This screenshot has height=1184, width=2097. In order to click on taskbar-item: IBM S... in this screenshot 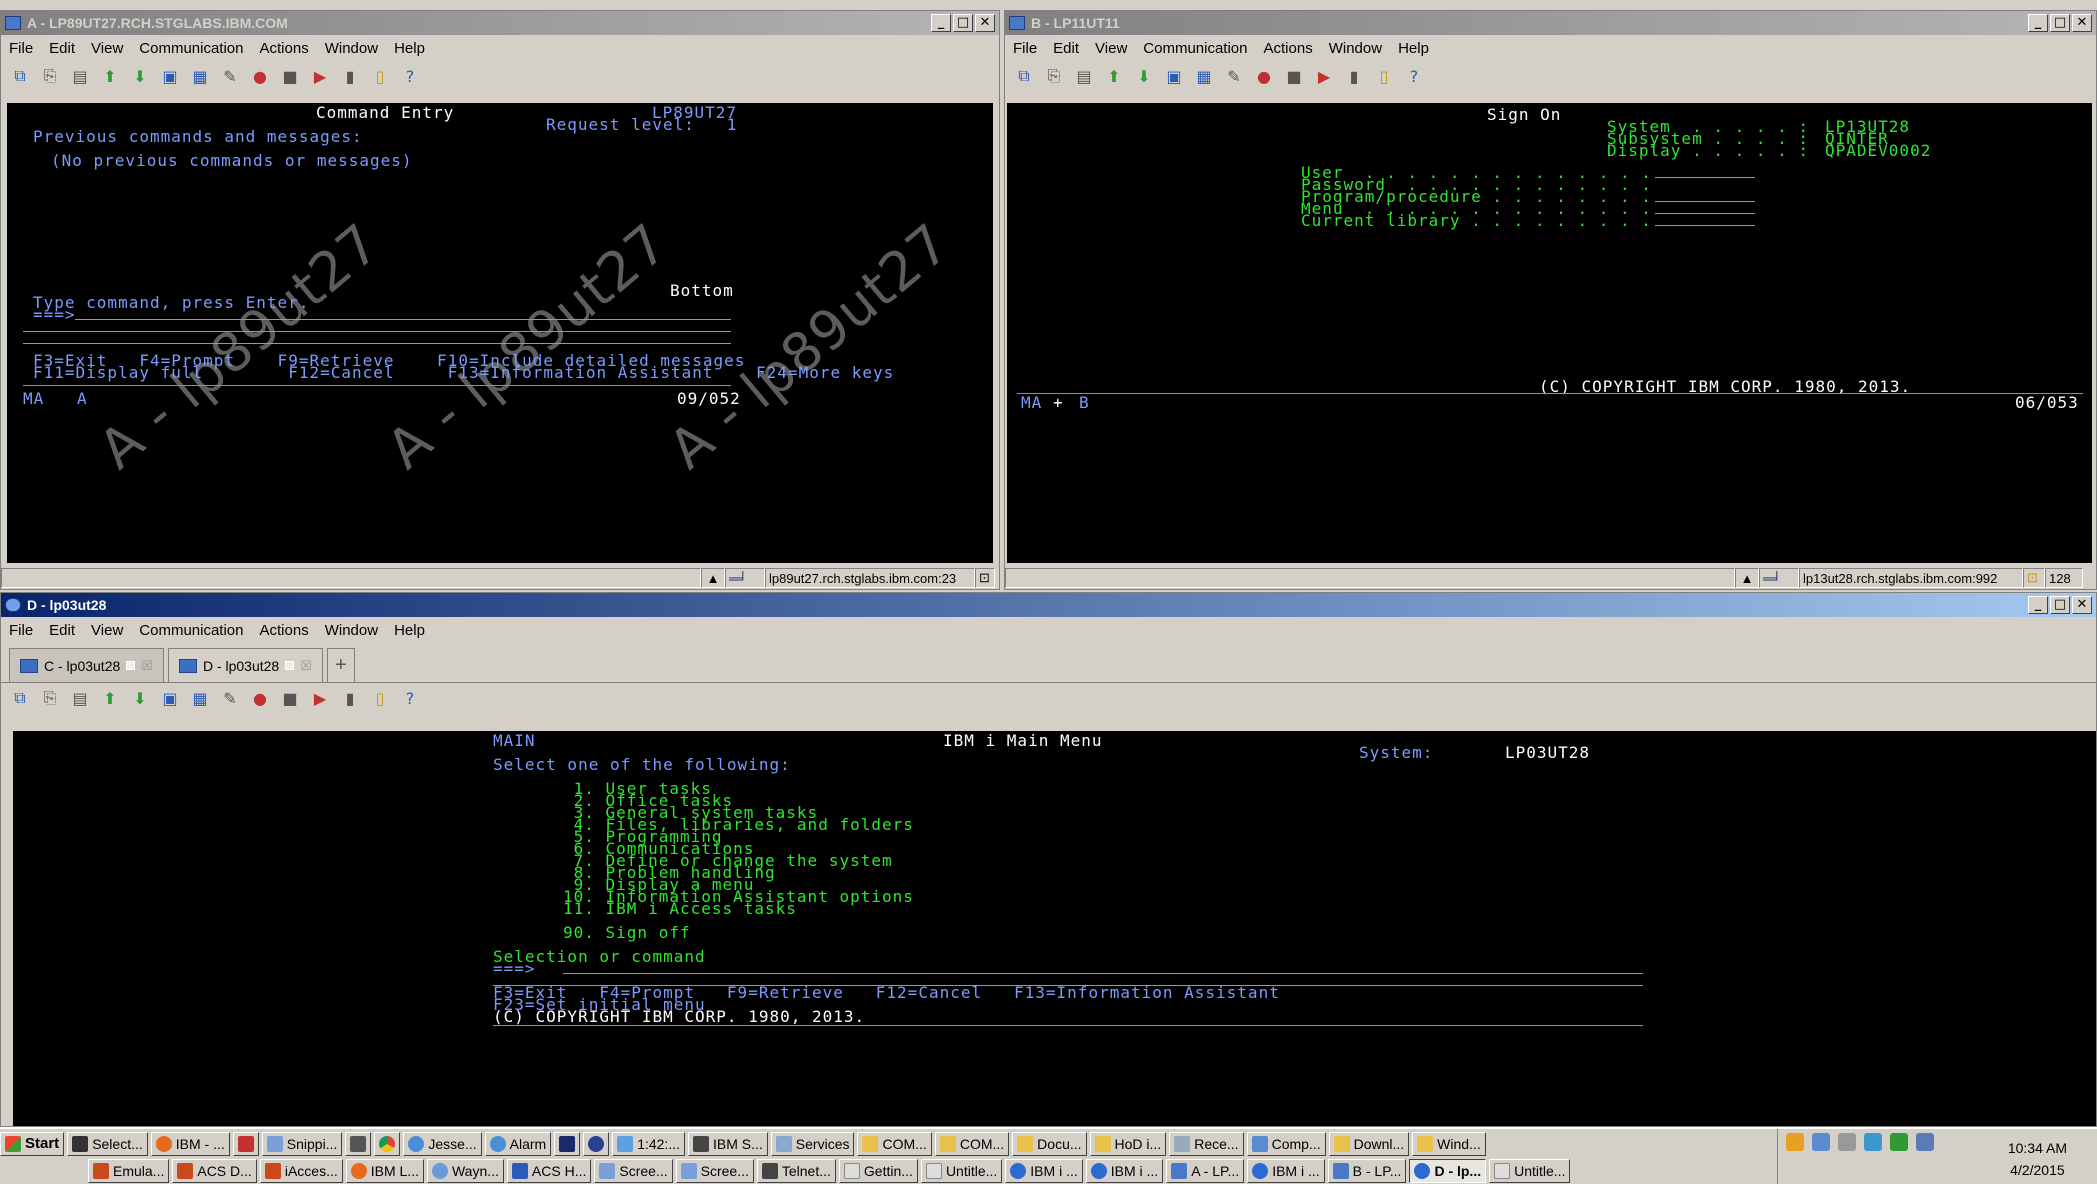, I will do `click(728, 1143)`.